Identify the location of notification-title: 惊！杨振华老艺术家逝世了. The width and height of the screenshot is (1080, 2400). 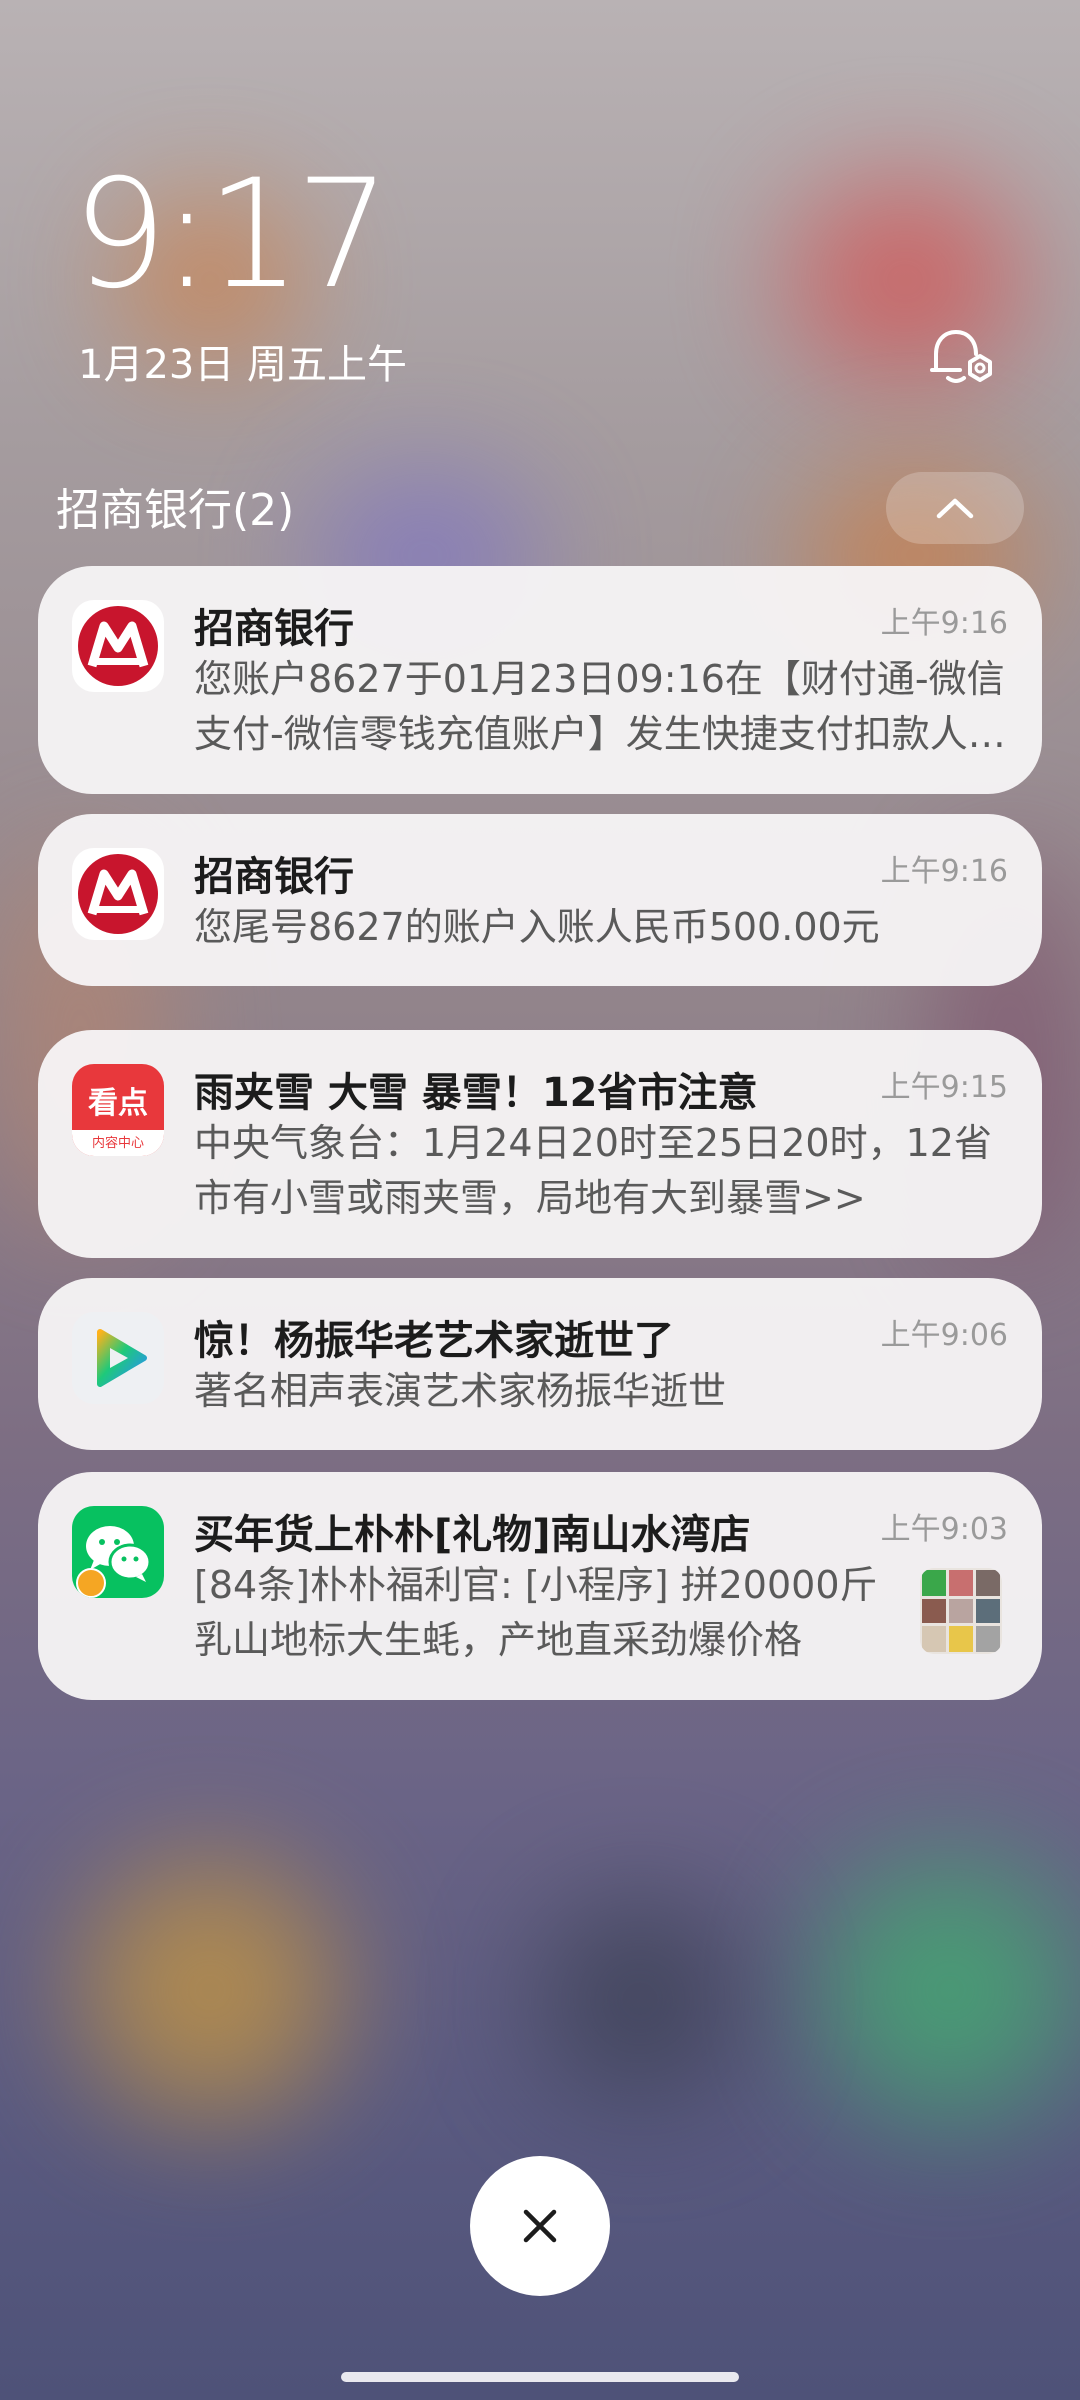
(434, 1341).